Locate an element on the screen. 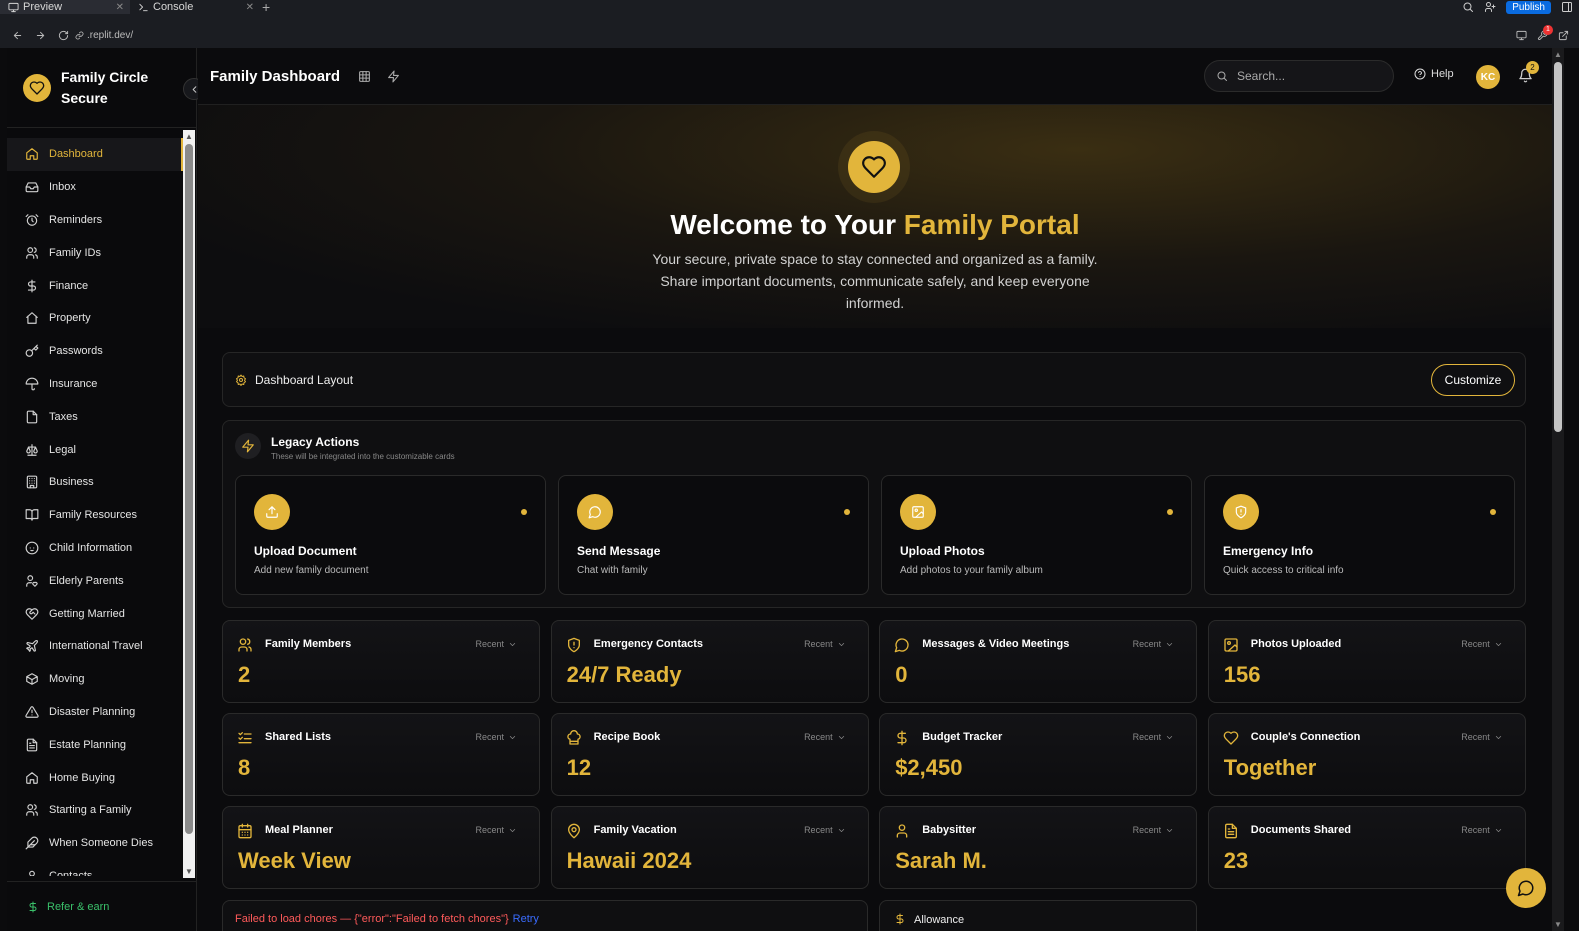 This screenshot has height=931, width=1579. external-link-icon is located at coordinates (1563, 35).